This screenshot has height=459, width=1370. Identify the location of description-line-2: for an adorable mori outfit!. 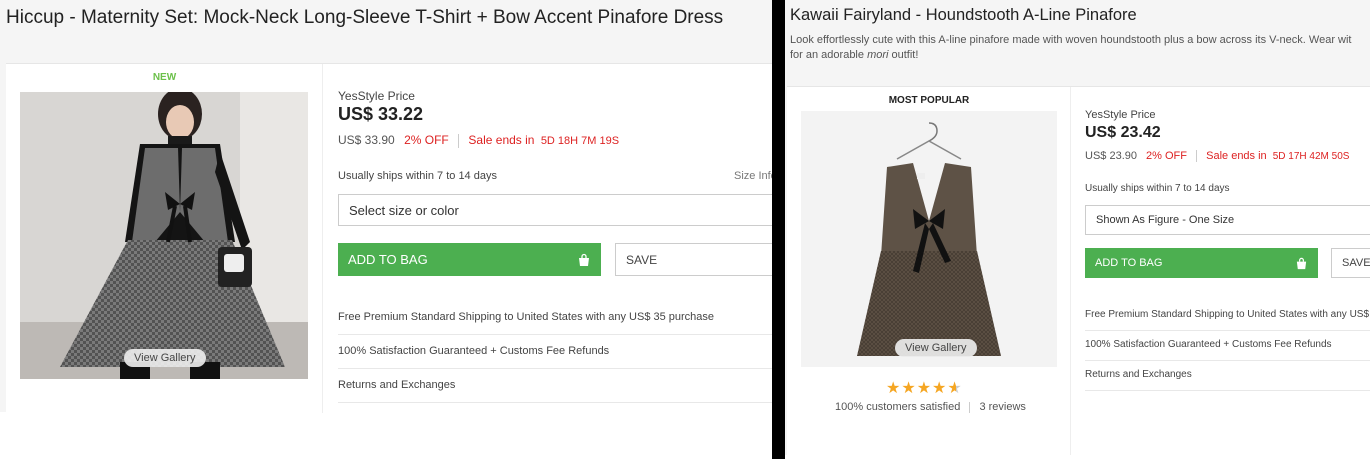
(854, 55).